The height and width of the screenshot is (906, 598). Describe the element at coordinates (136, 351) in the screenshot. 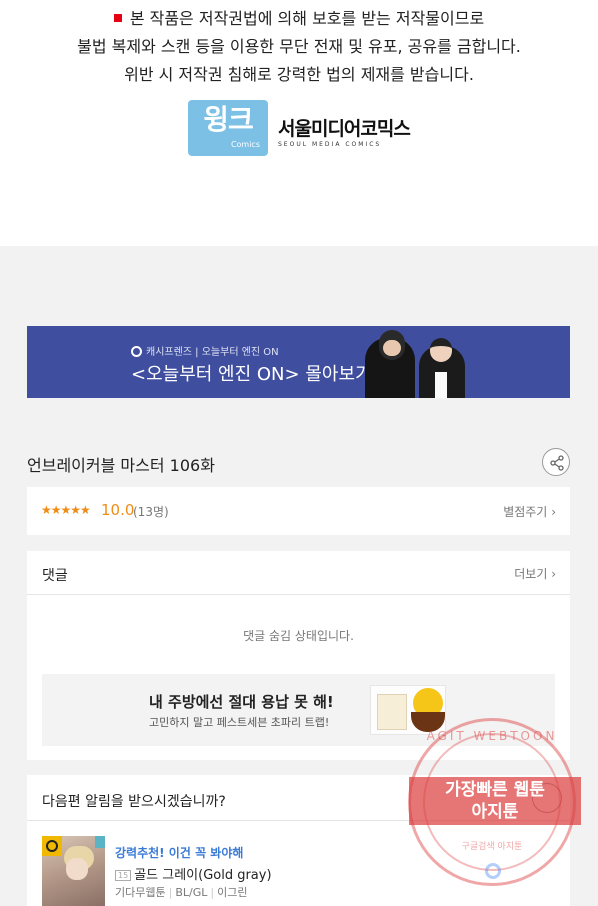

I see `cashfriends-logo-icon` at that location.